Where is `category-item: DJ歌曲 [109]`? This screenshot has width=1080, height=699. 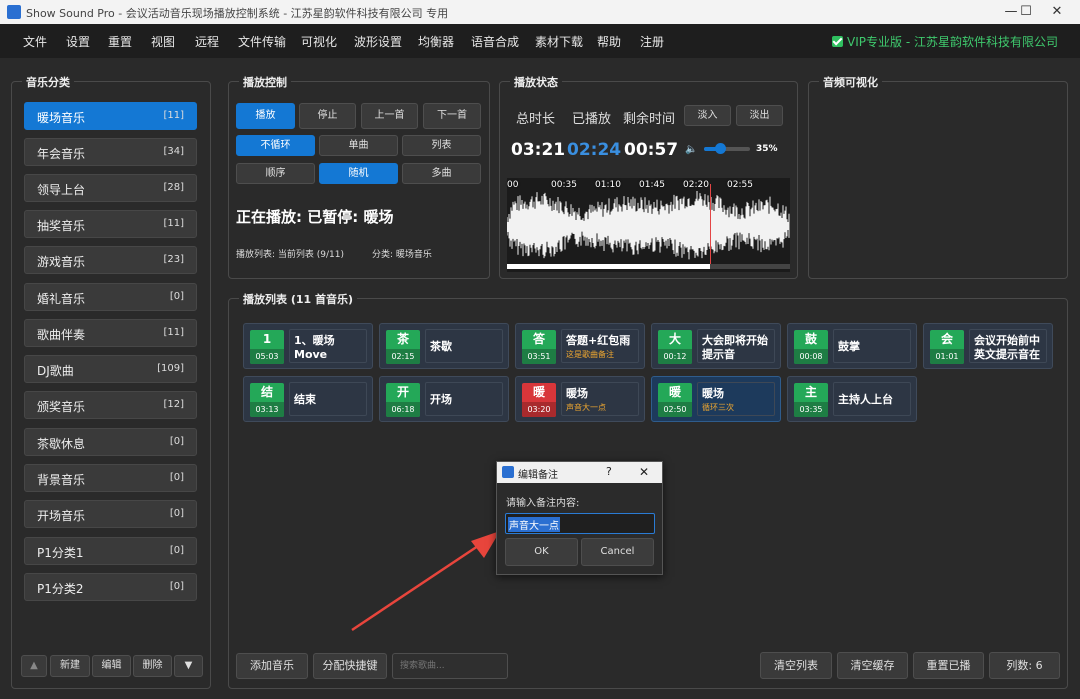
category-item: DJ歌曲 [109] is located at coordinates (110, 369).